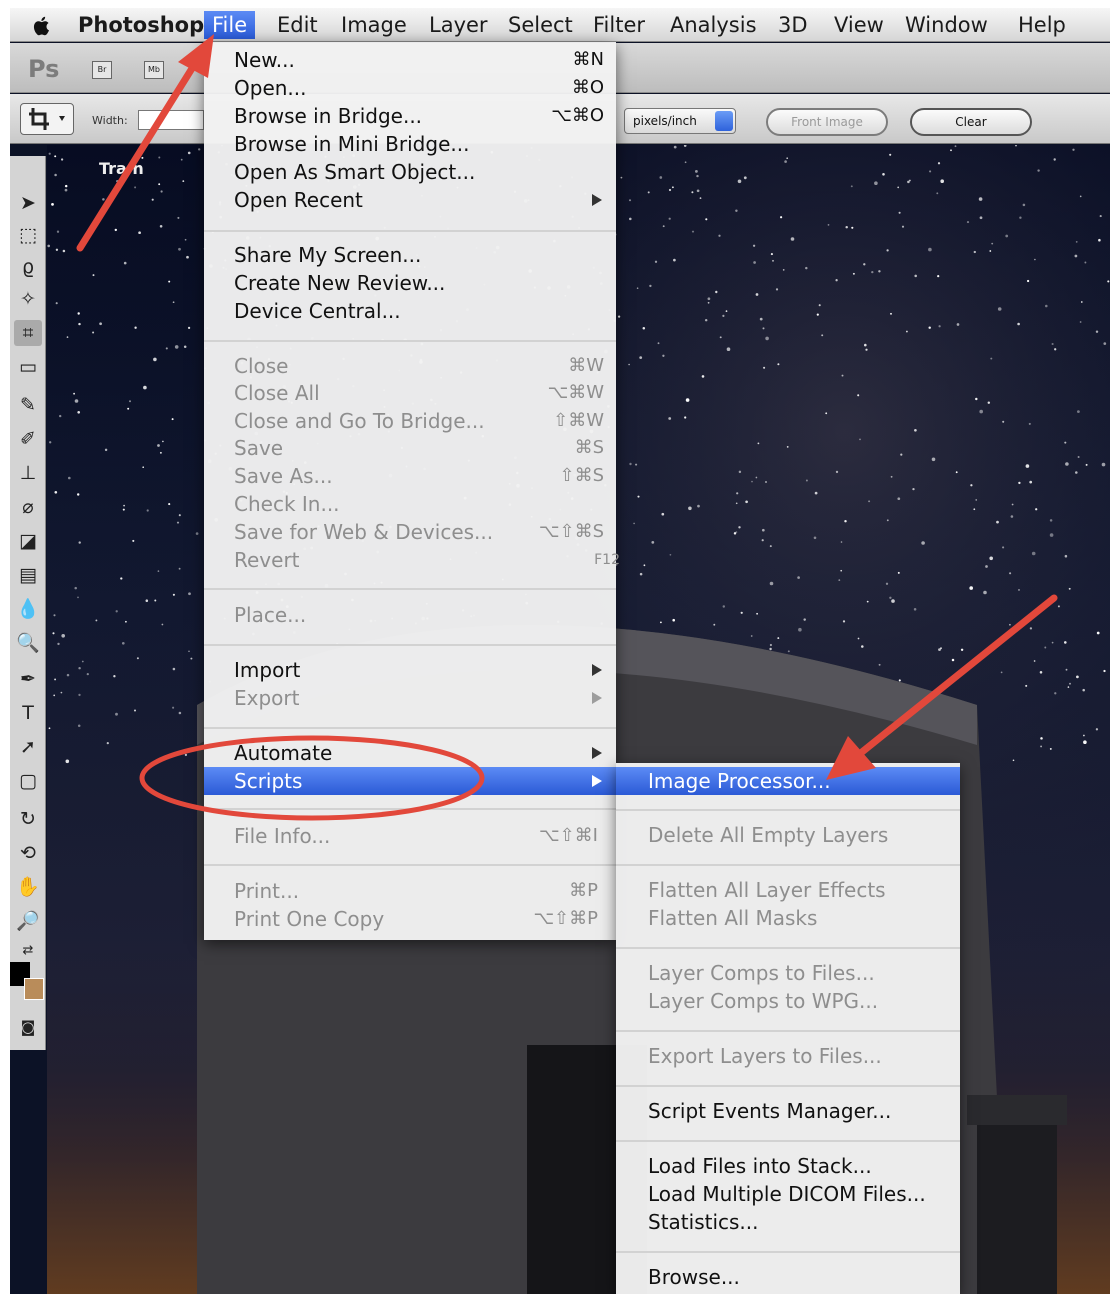  Describe the element at coordinates (28, 819) in the screenshot. I see `3d-rotate-tool-icon: ↻` at that location.